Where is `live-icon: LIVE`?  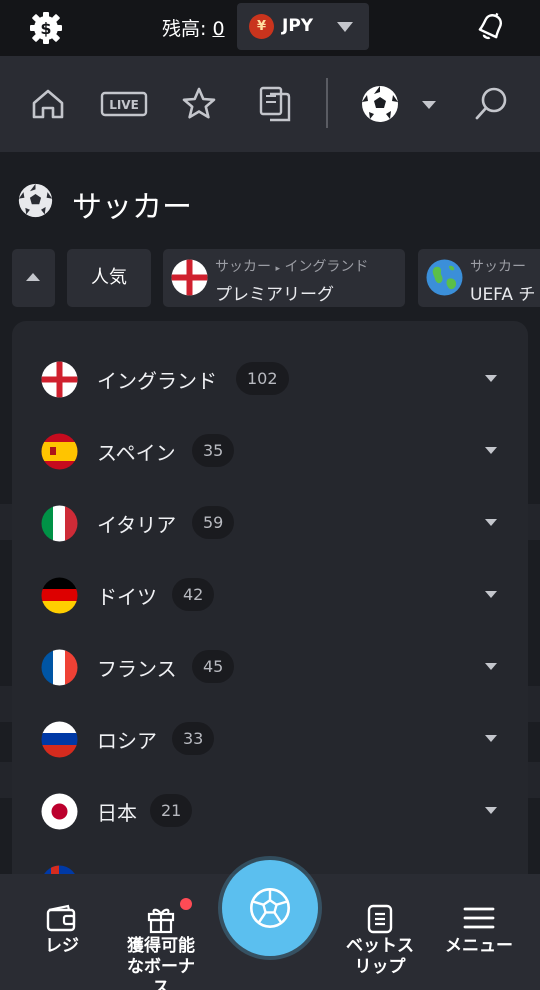 live-icon: LIVE is located at coordinates (124, 104).